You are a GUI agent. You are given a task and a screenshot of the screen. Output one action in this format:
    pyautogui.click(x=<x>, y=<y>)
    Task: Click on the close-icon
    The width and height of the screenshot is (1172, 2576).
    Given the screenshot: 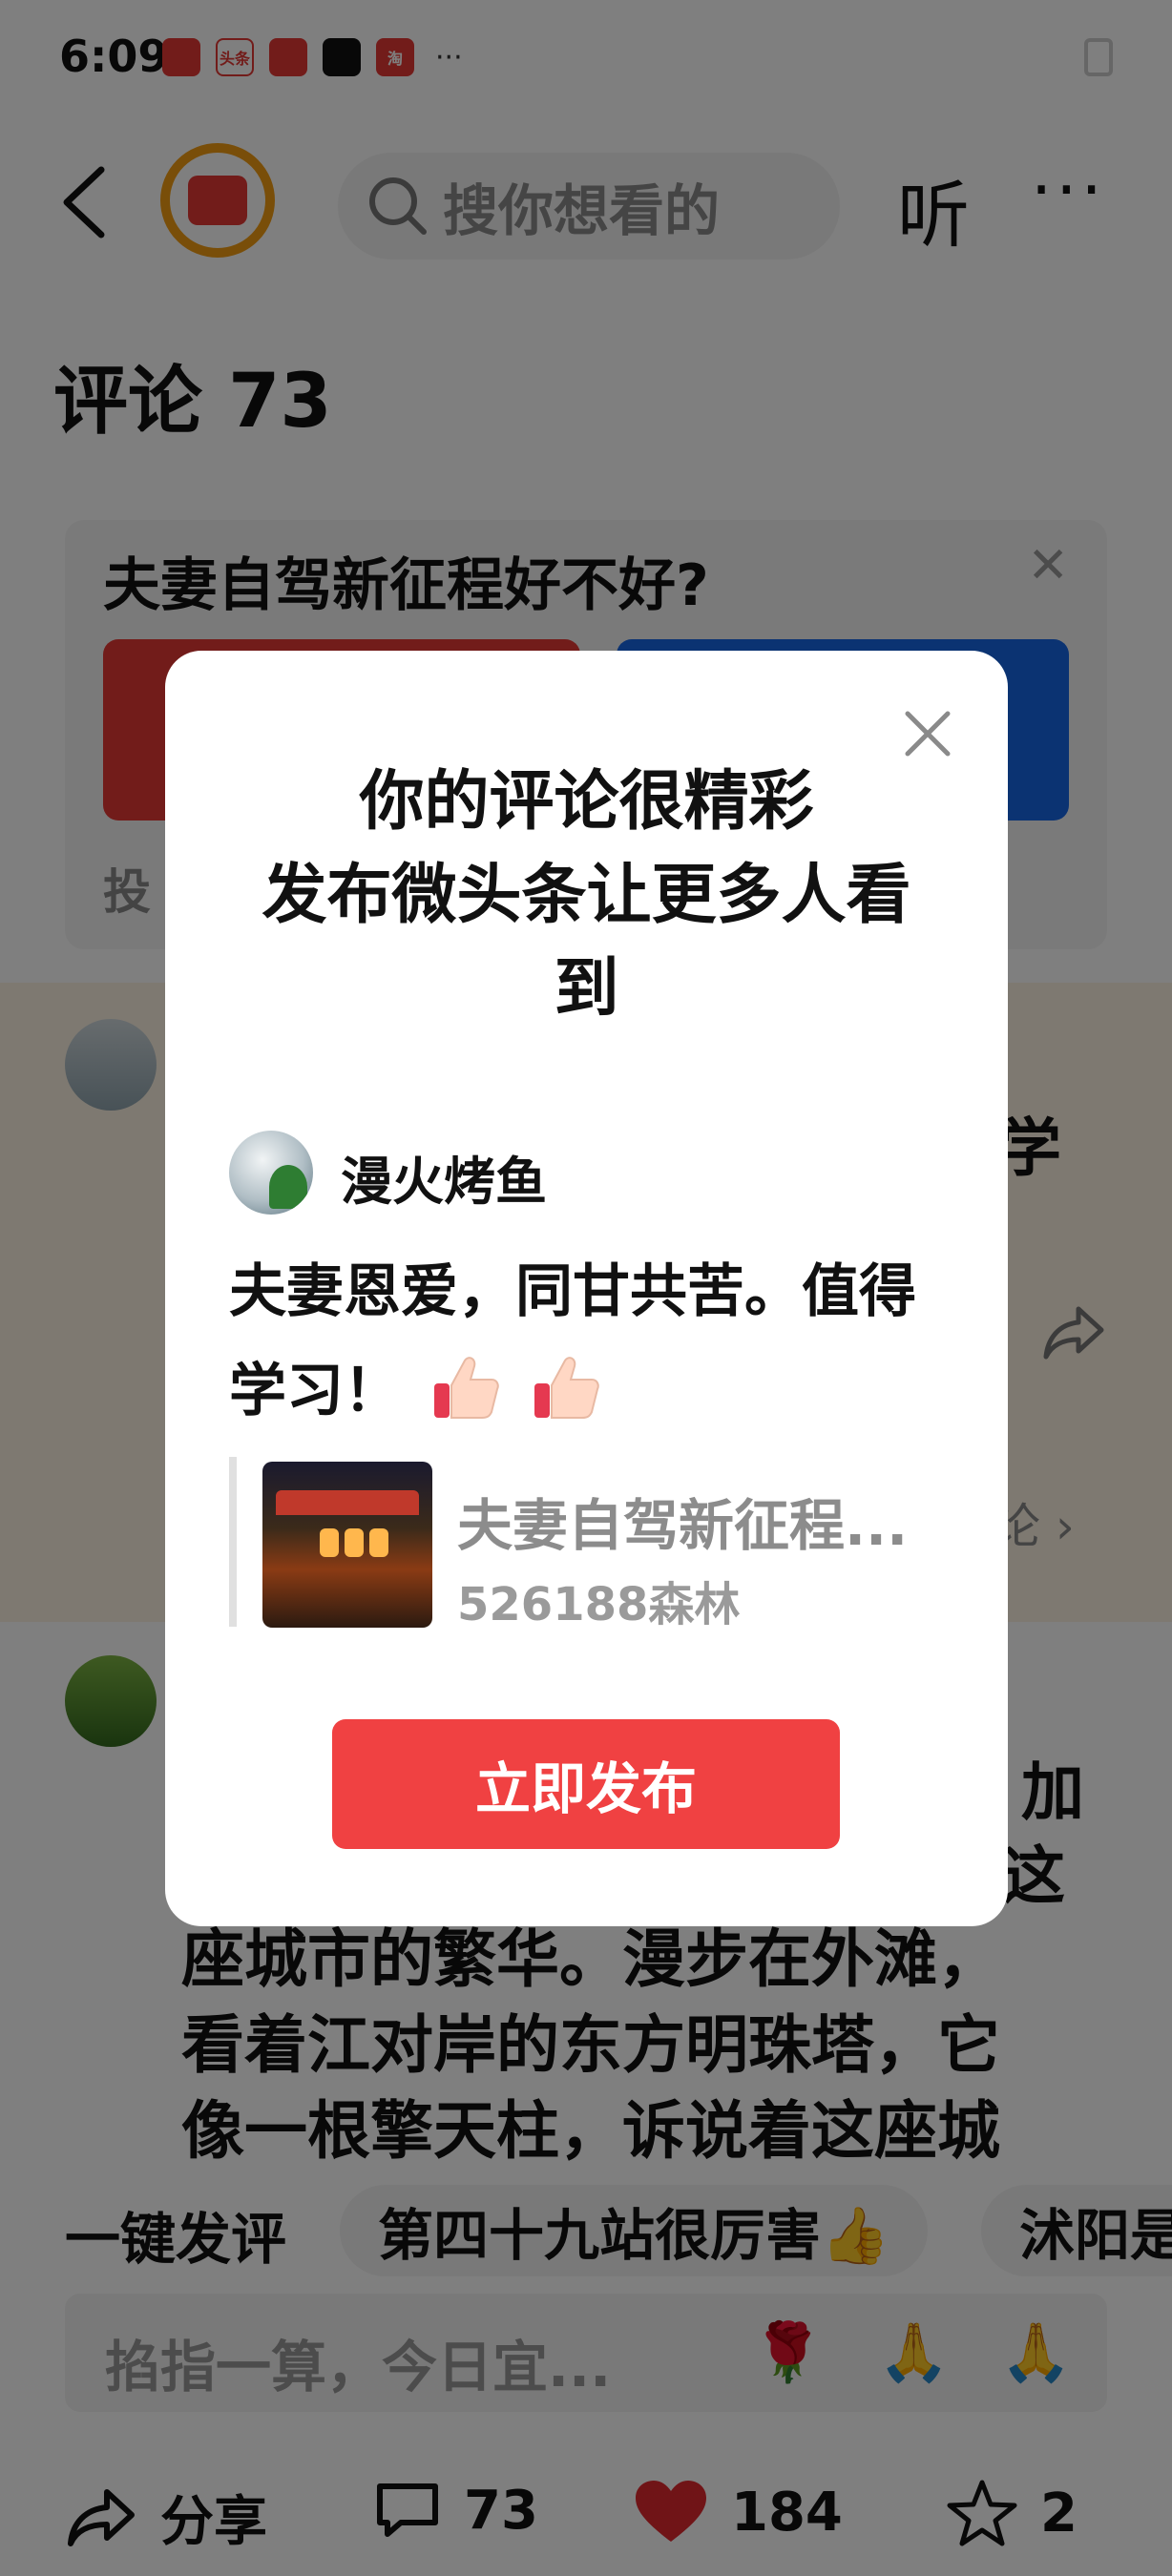 What is the action you would take?
    pyautogui.click(x=927, y=733)
    